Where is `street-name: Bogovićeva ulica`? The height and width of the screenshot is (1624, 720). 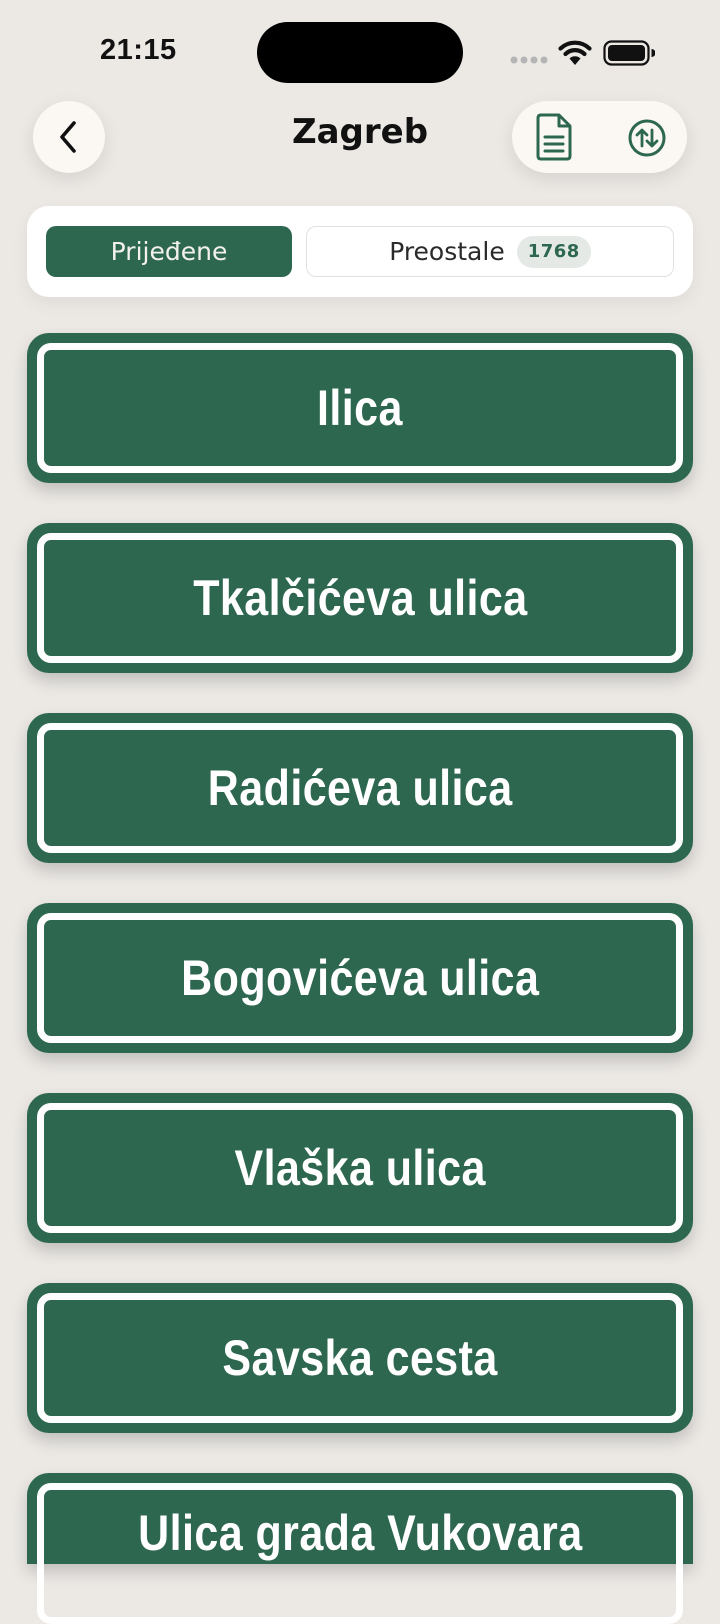
street-name: Bogovićeva ulica is located at coordinates (360, 978).